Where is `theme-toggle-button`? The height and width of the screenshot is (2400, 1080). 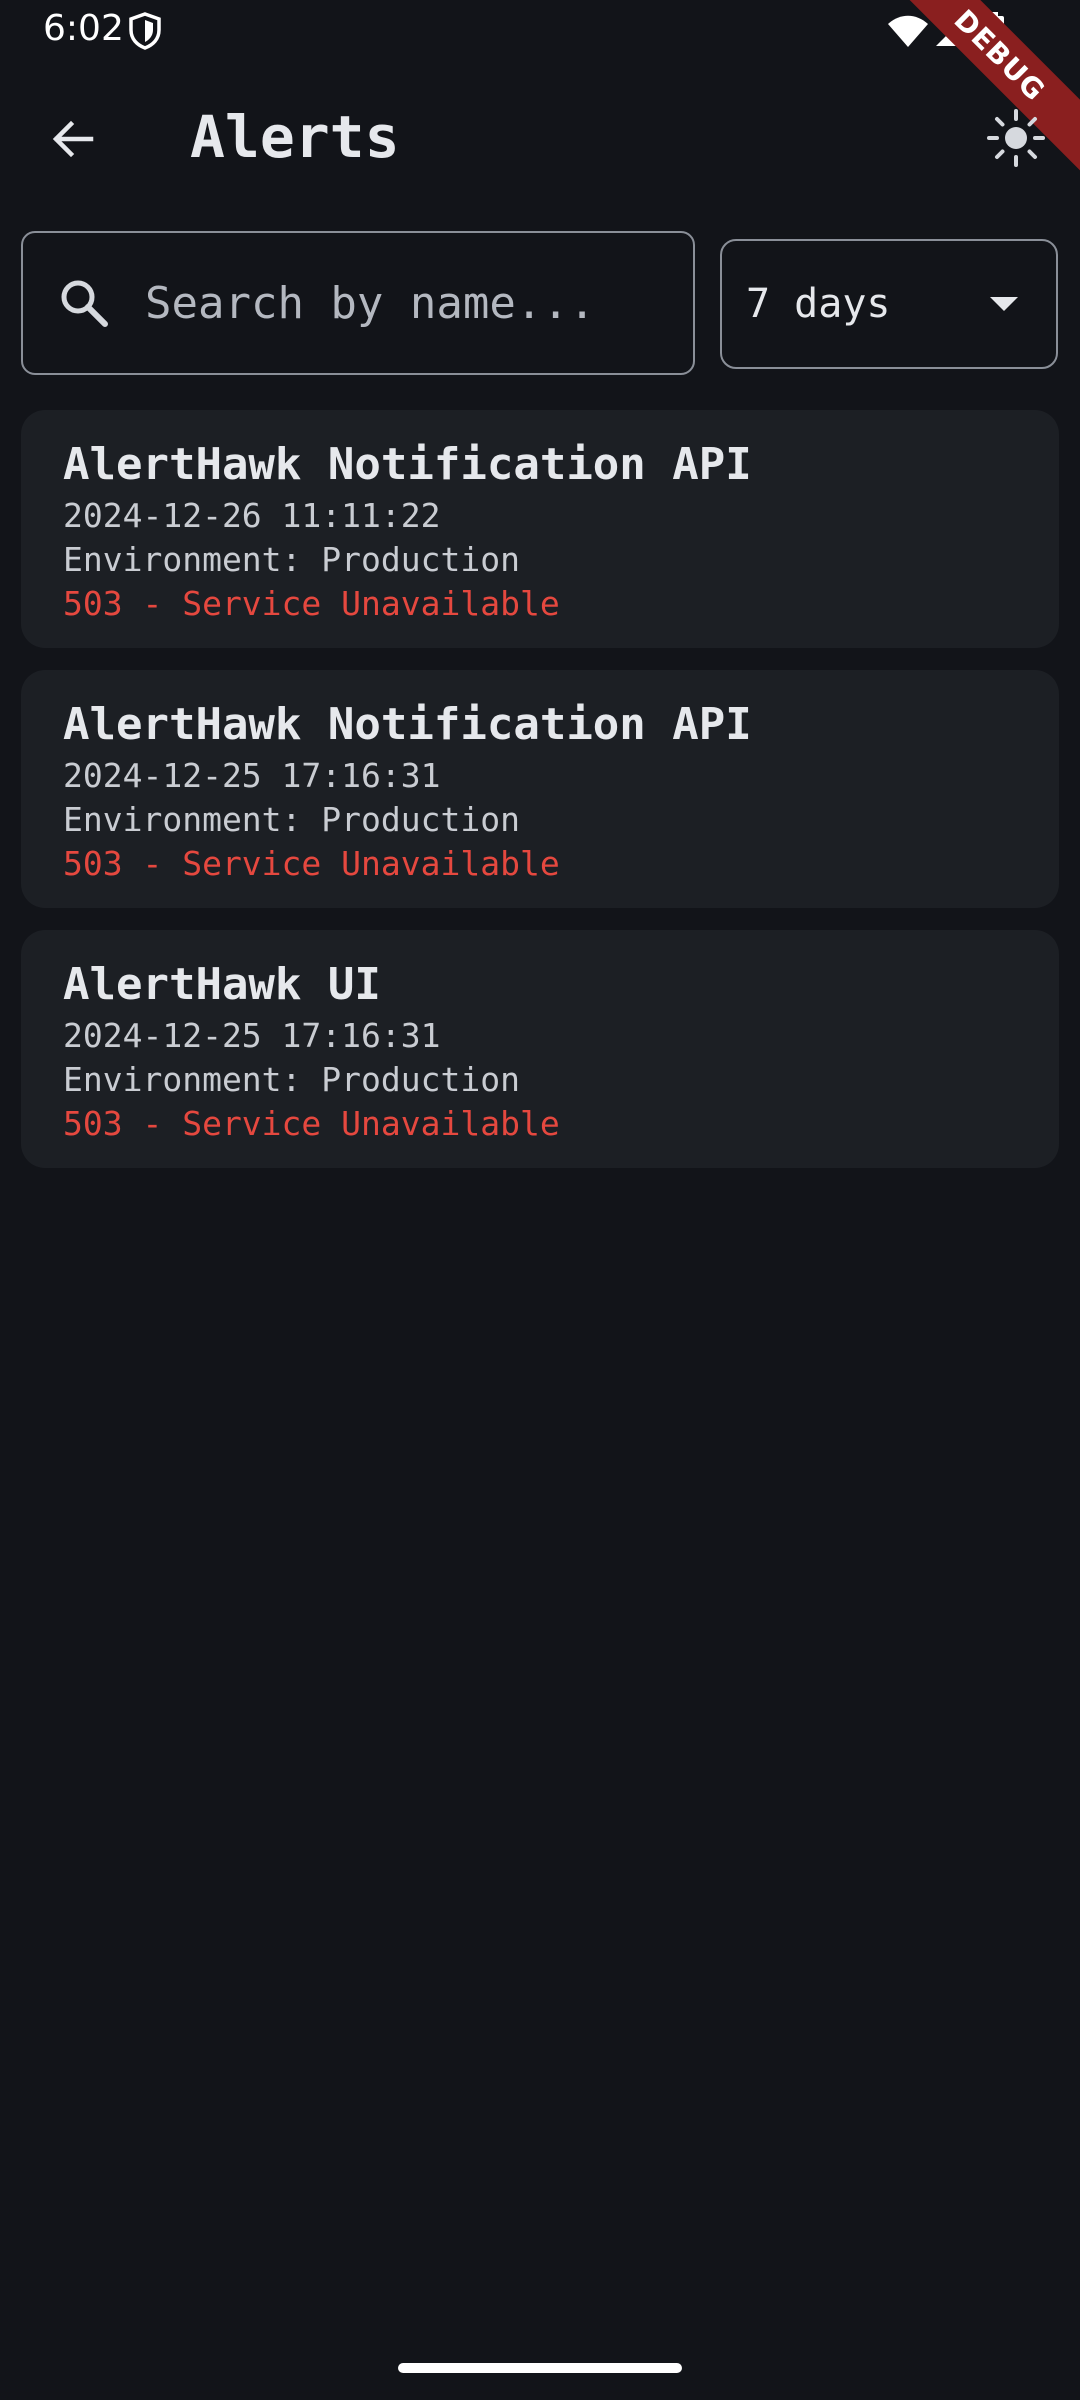
theme-toggle-button is located at coordinates (1016, 138).